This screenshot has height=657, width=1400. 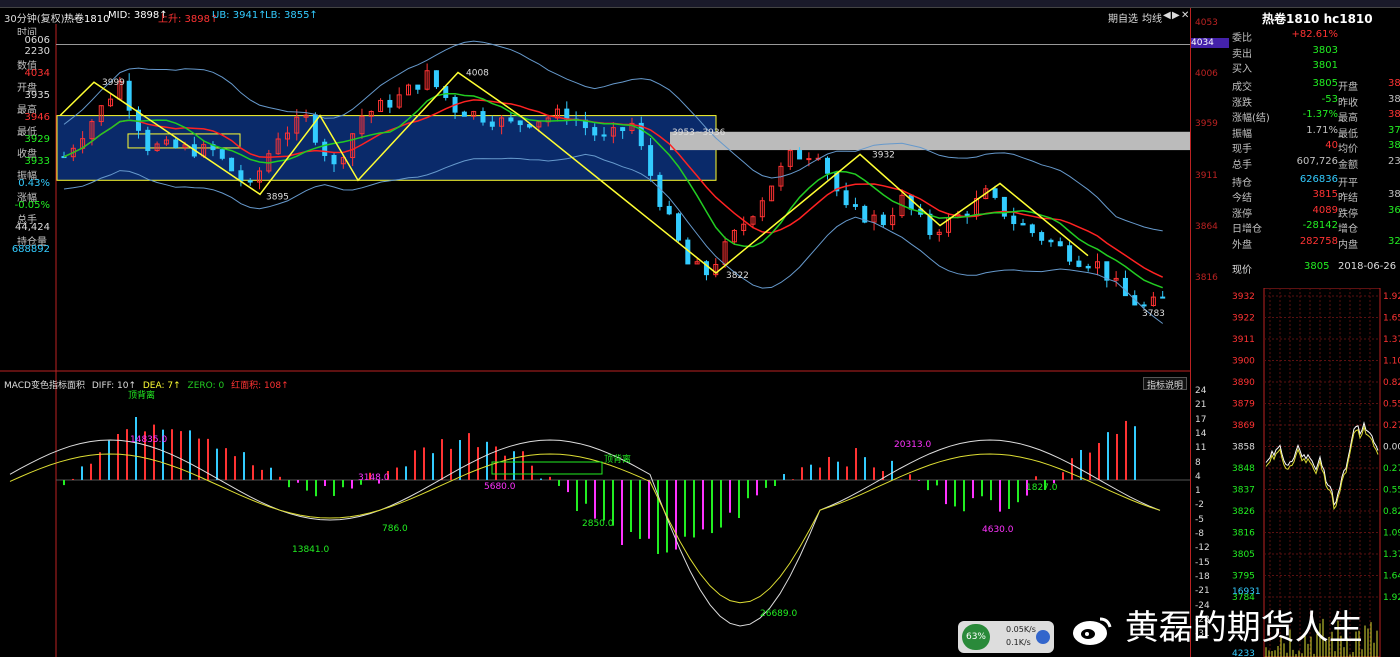 What do you see at coordinates (1202, 591) in the screenshot?
I see `macd-tick: -21` at bounding box center [1202, 591].